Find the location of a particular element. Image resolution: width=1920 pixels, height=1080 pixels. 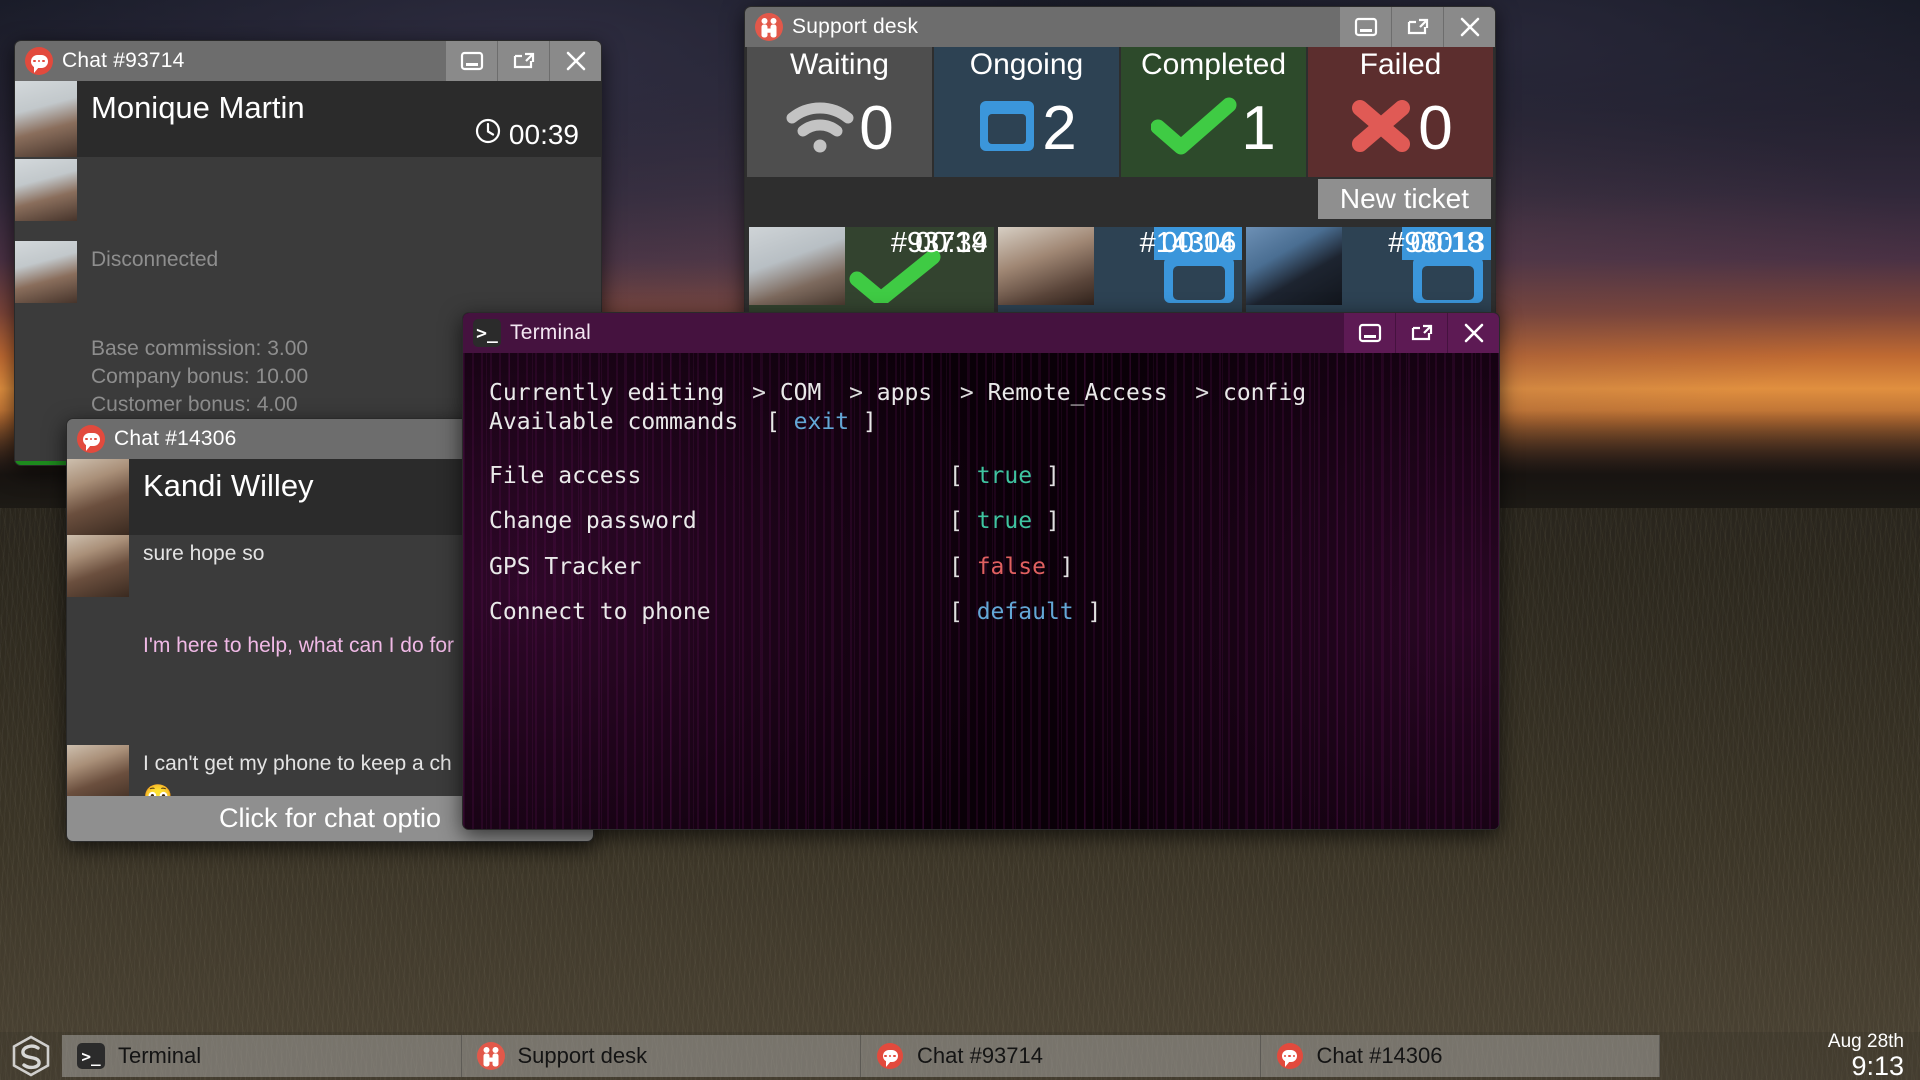

hex-s-logo is located at coordinates (31, 1056).